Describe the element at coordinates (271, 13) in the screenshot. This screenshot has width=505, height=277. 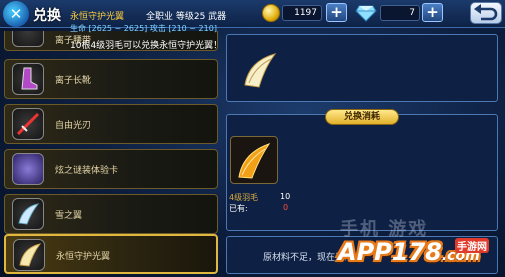
I see `gold-coin-icon` at that location.